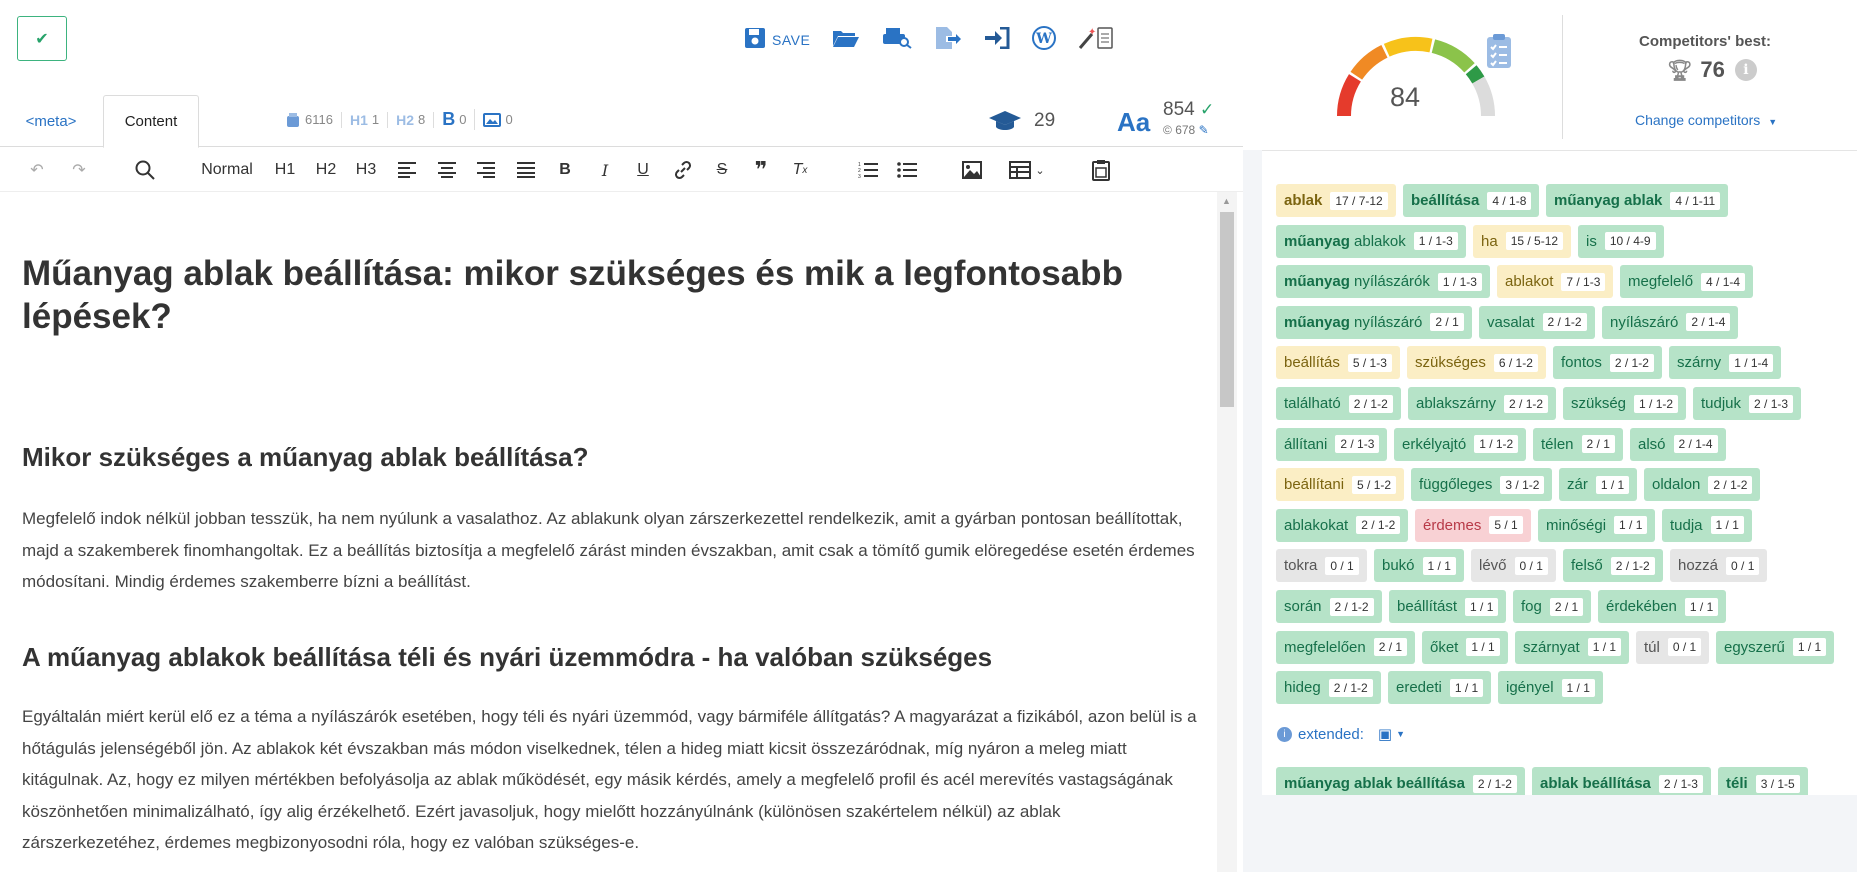 The height and width of the screenshot is (872, 1857). I want to click on search-icon, so click(145, 170).